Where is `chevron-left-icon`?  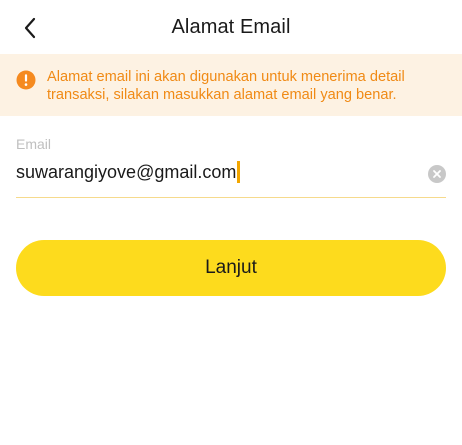 chevron-left-icon is located at coordinates (30, 28).